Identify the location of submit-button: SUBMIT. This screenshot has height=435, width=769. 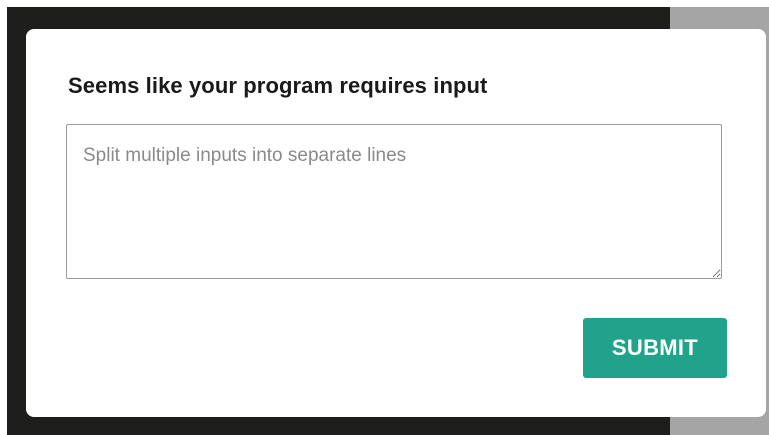
(655, 348).